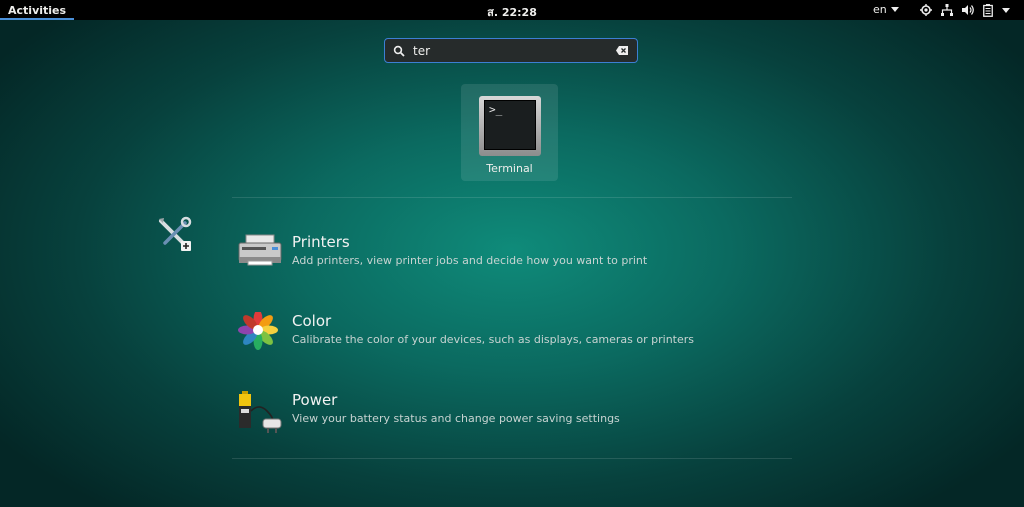  Describe the element at coordinates (622, 50) in the screenshot. I see `clear-search-icon` at that location.